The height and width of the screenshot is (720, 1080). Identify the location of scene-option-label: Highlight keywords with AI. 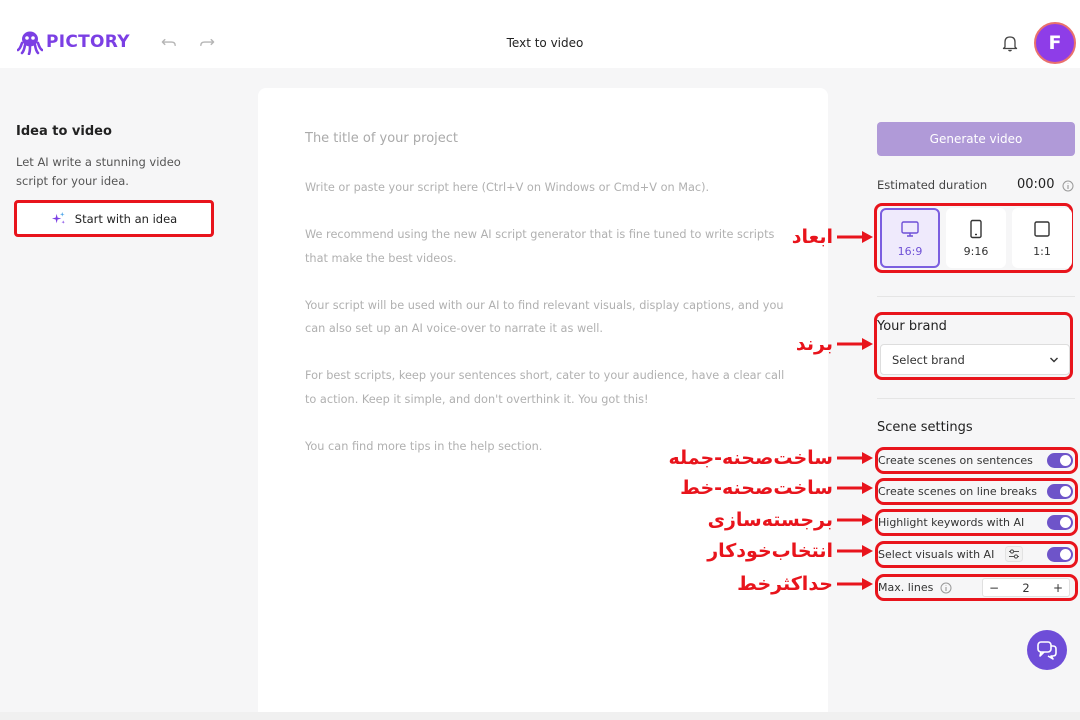
(951, 522).